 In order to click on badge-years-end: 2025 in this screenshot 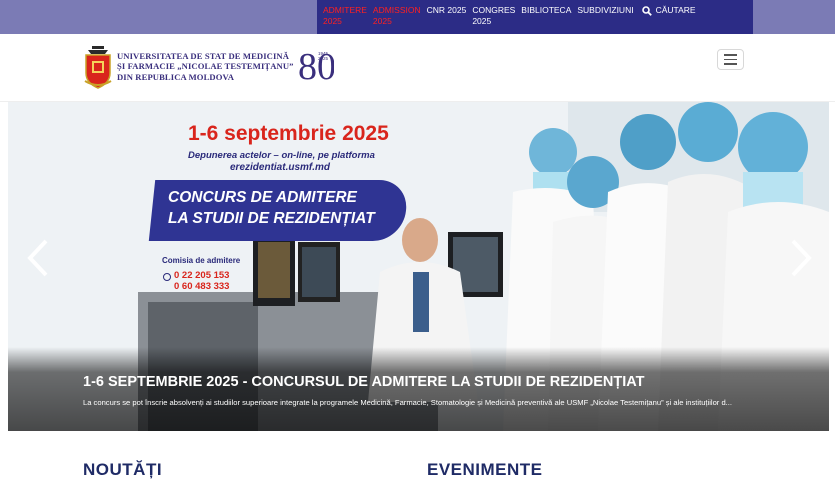, I will do `click(323, 58)`.